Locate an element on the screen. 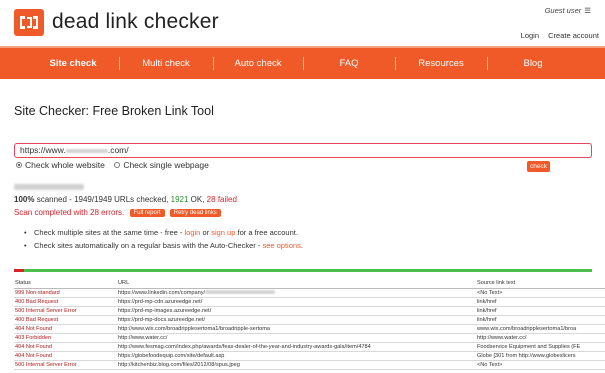 Image resolution: width=605 pixels, height=373 pixels. column-header-source: Source link text is located at coordinates (540, 284).